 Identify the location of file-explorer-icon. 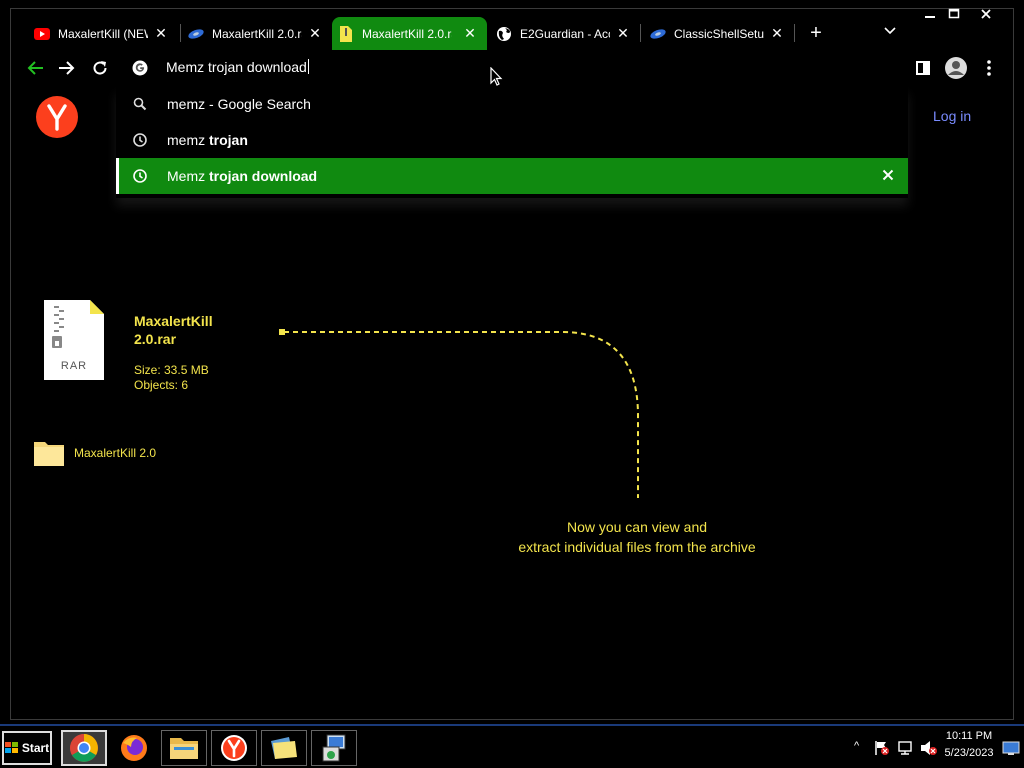
(184, 748).